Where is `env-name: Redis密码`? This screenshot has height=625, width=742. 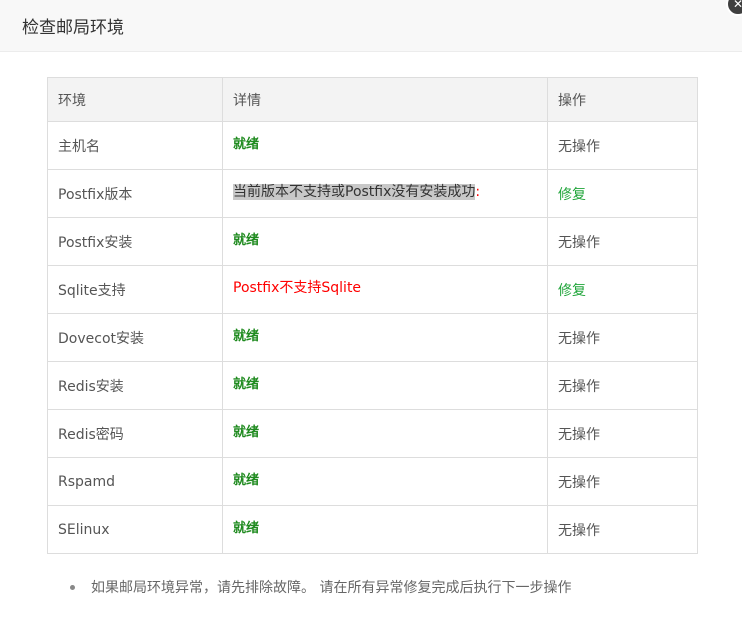 env-name: Redis密码 is located at coordinates (135, 433).